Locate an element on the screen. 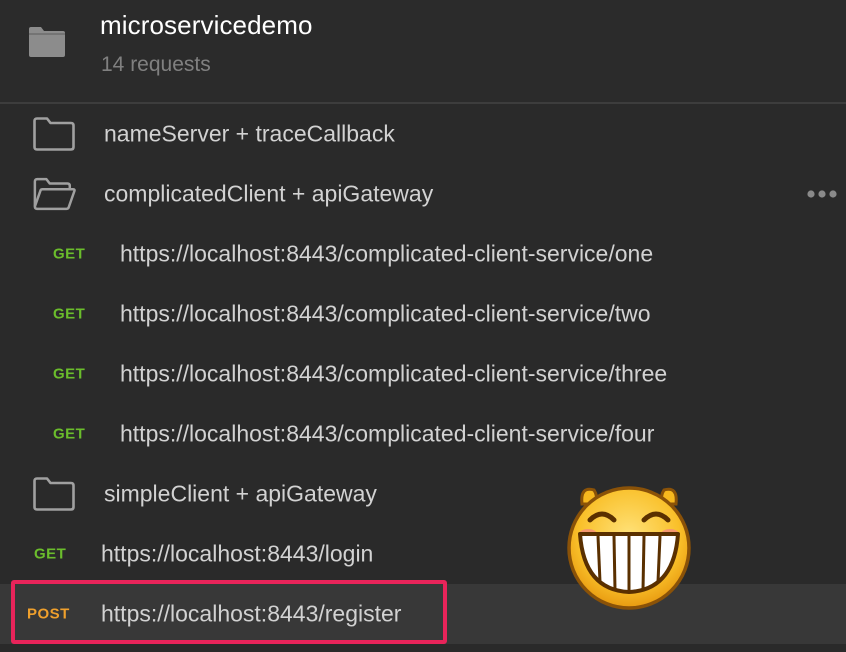 This screenshot has width=846, height=652. folder-item: nameServer + traceCallback is located at coordinates (423, 134).